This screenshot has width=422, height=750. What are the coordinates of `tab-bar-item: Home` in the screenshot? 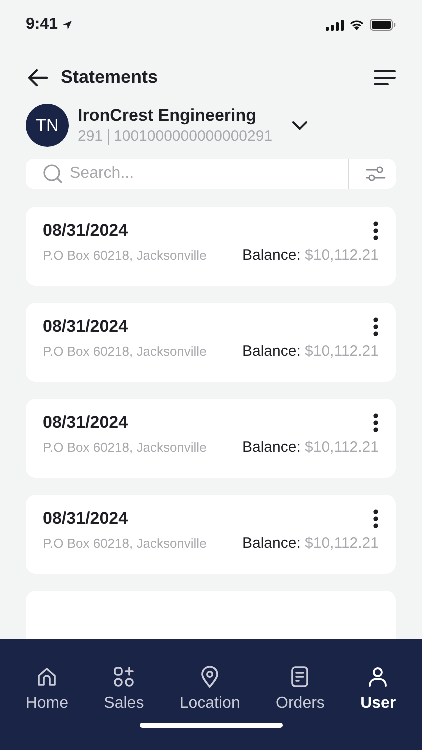 It's located at (47, 689).